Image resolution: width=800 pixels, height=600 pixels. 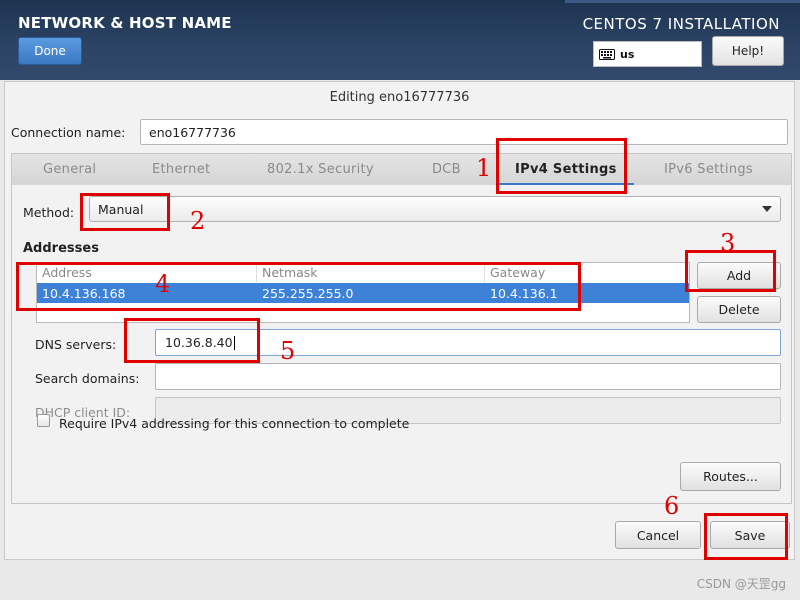 I want to click on annotation-number-1: 1, so click(x=484, y=168).